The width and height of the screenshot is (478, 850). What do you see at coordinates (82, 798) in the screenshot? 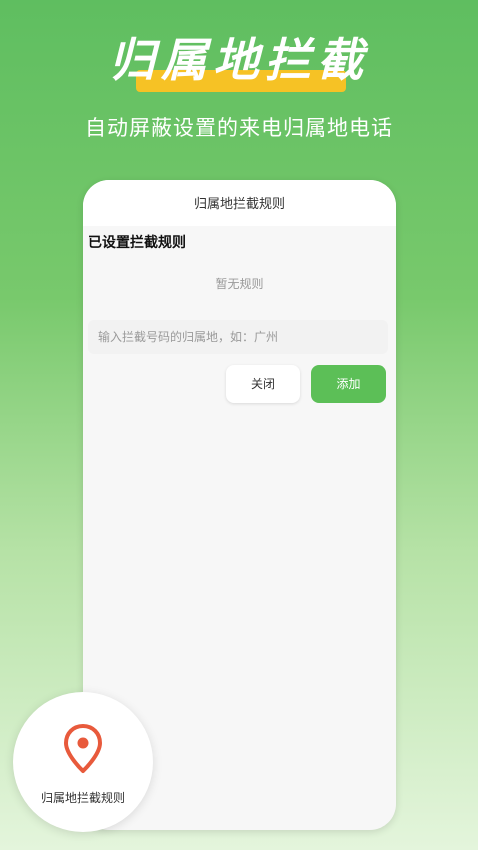
I see `badge-label: 归属地拦截规则` at bounding box center [82, 798].